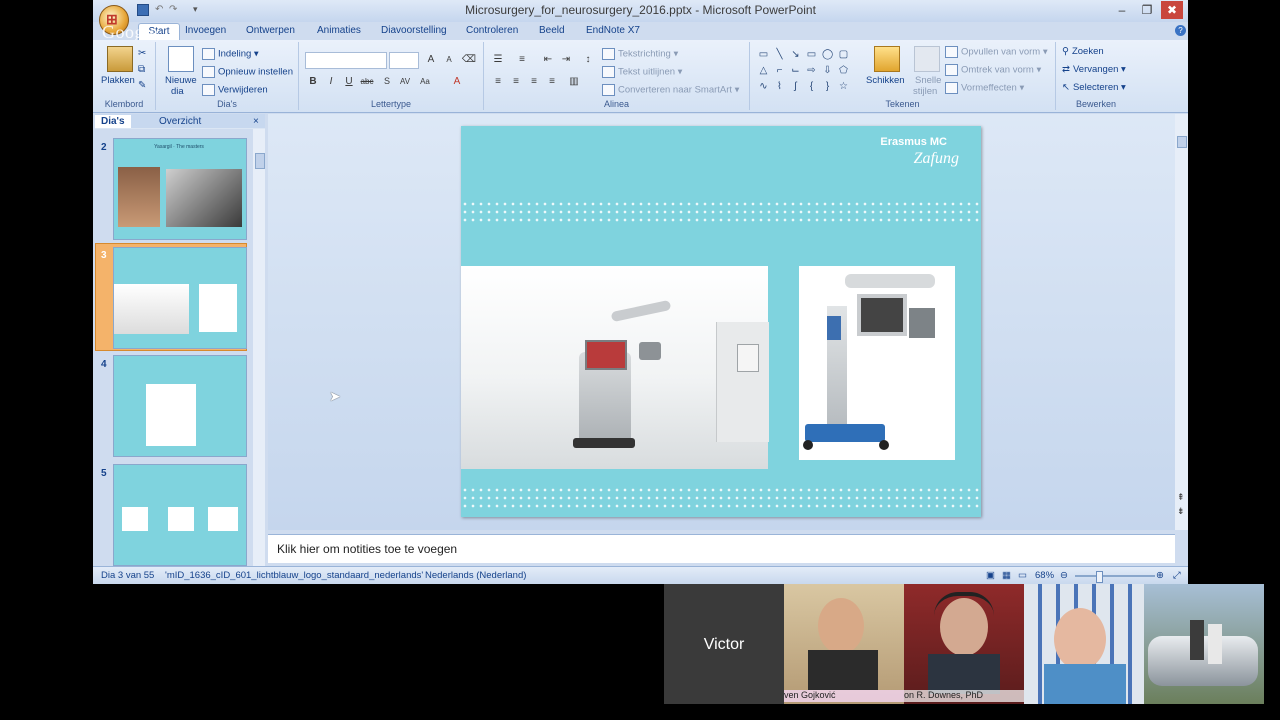 The width and height of the screenshot is (1280, 720). What do you see at coordinates (230, 54) in the screenshot?
I see `indeling-button: Indeling ▾` at bounding box center [230, 54].